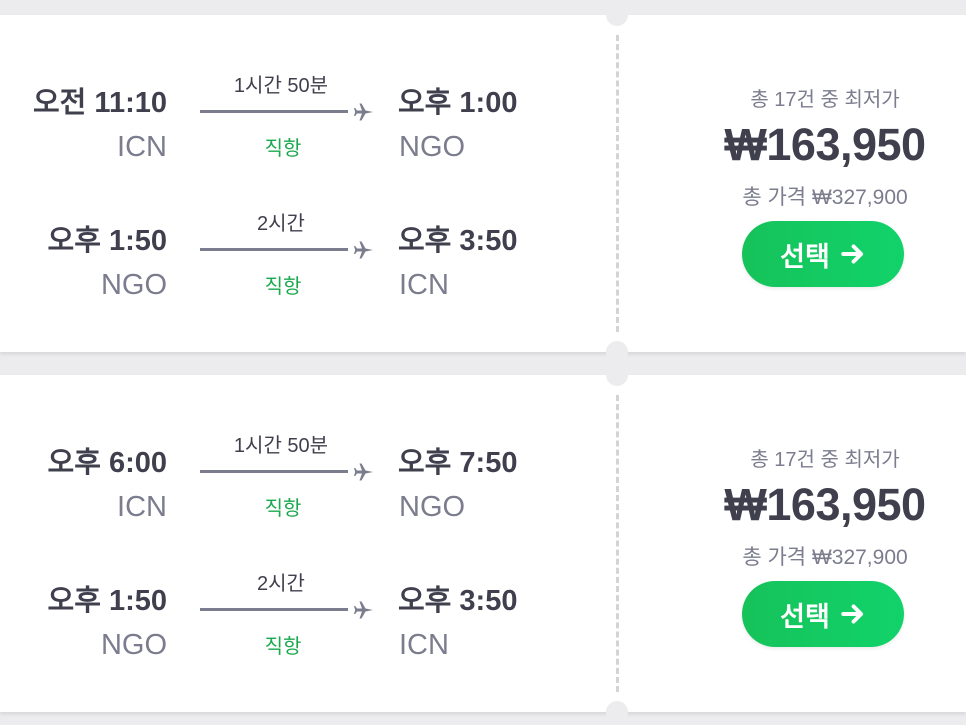 This screenshot has width=966, height=725. What do you see at coordinates (458, 463) in the screenshot?
I see `arrival-time: 오후 7:50` at bounding box center [458, 463].